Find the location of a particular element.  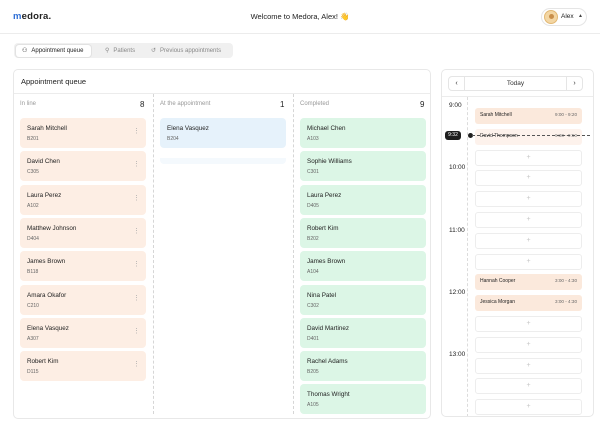

divider is located at coordinates (517, 96).